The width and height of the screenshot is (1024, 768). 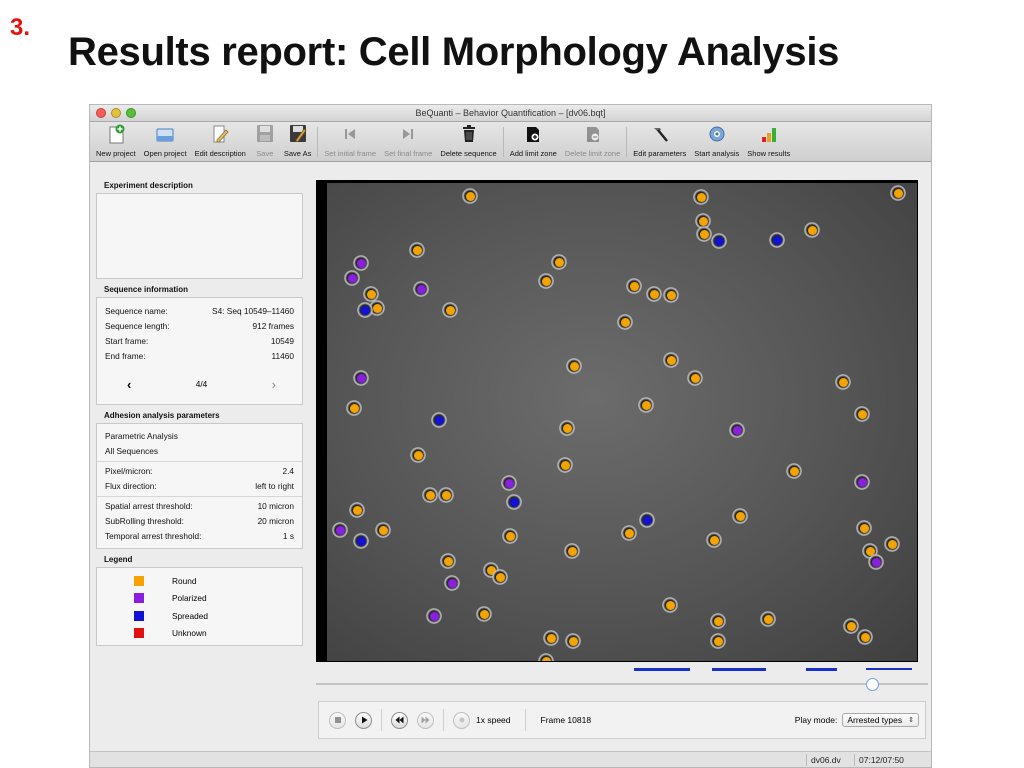 I want to click on flux-direction-label: Flux direction:, so click(x=131, y=486).